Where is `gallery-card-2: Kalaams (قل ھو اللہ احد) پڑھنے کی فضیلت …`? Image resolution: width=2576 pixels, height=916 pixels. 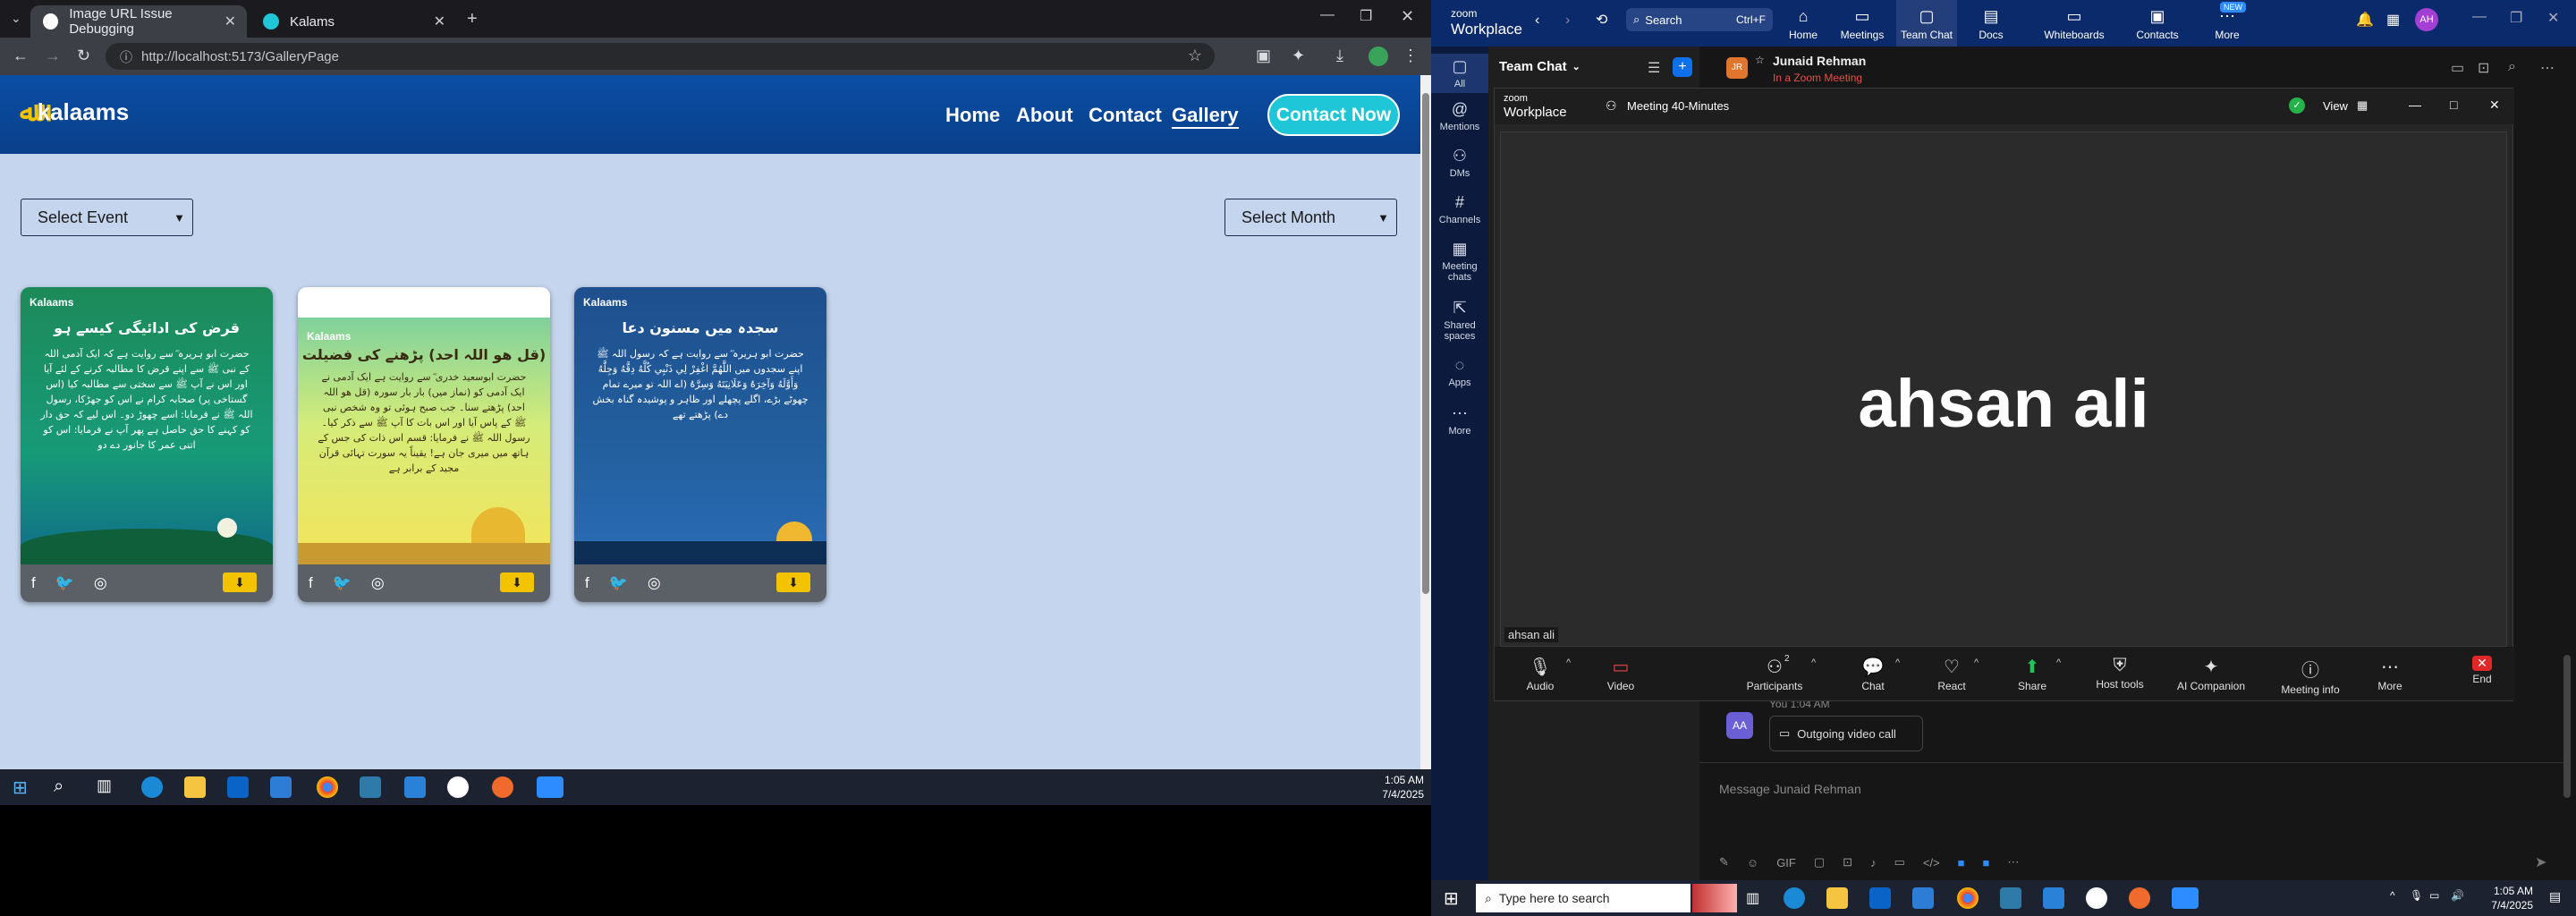
gallery-card-2: Kalaams (قل ھو اللہ احد) پڑھنے کی فضیلت … is located at coordinates (424, 444).